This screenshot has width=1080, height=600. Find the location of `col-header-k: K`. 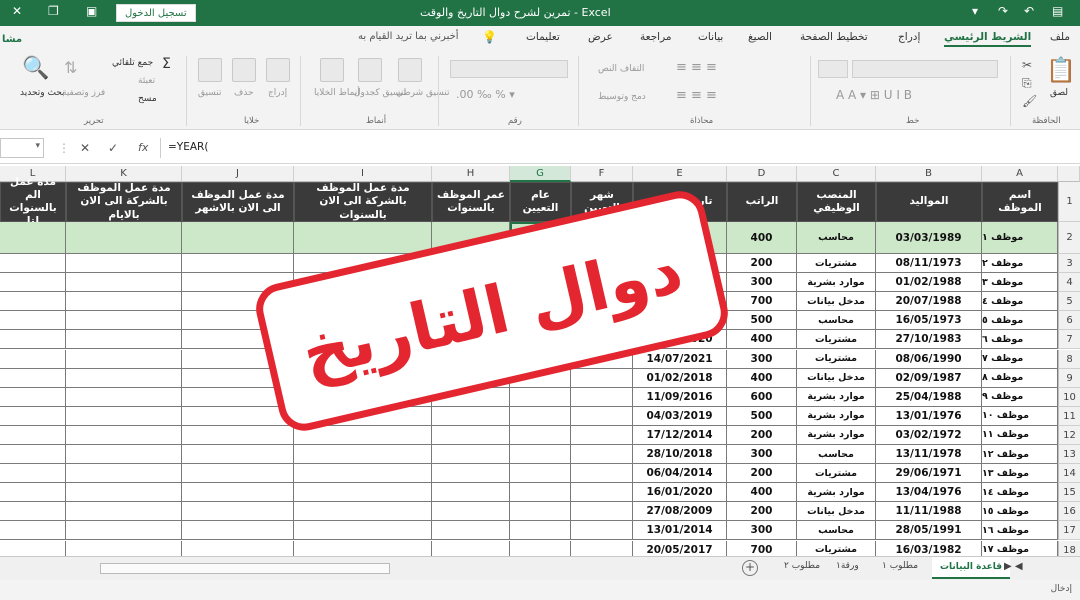

col-header-k: K is located at coordinates (124, 174).